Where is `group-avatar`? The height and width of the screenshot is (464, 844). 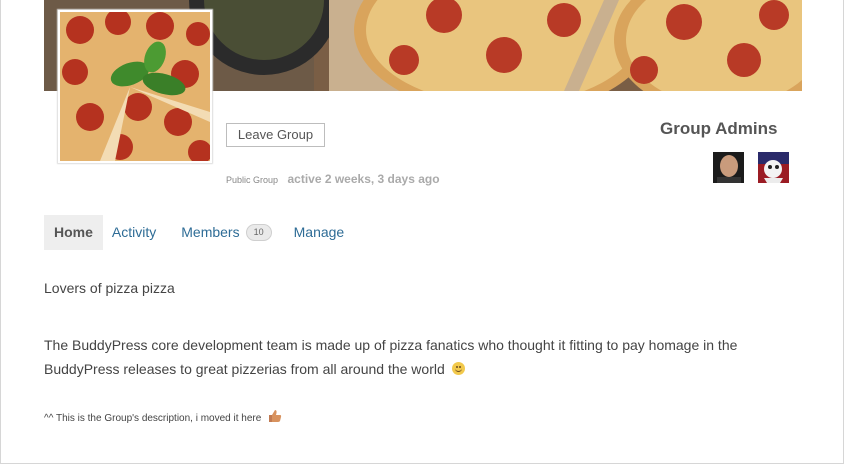
group-avatar is located at coordinates (135, 86).